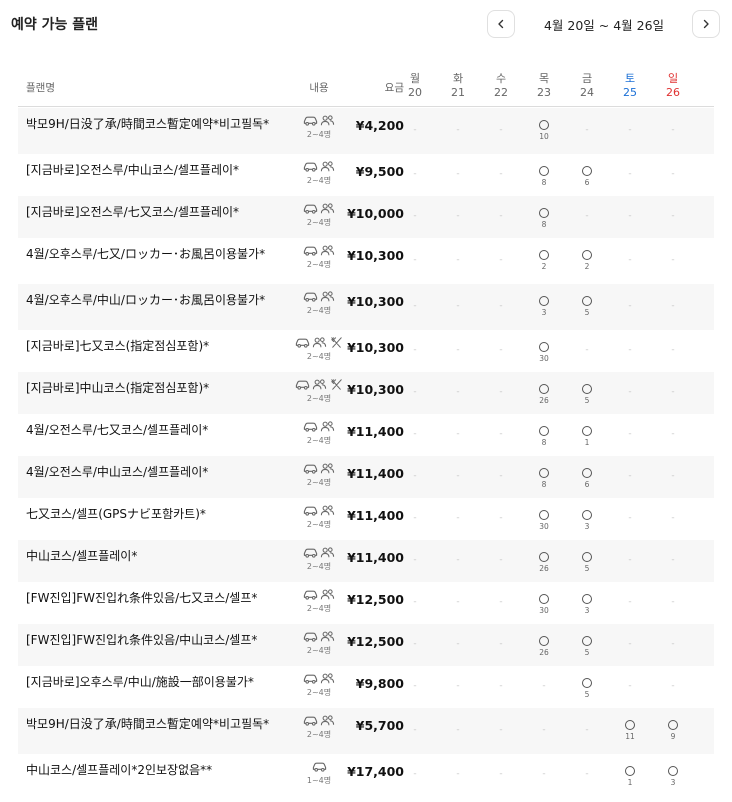 The width and height of the screenshot is (732, 802). Describe the element at coordinates (152, 254) in the screenshot. I see `plan-name: 4월/오후스루/七又/ロッカー･お風呂이용불가*` at that location.